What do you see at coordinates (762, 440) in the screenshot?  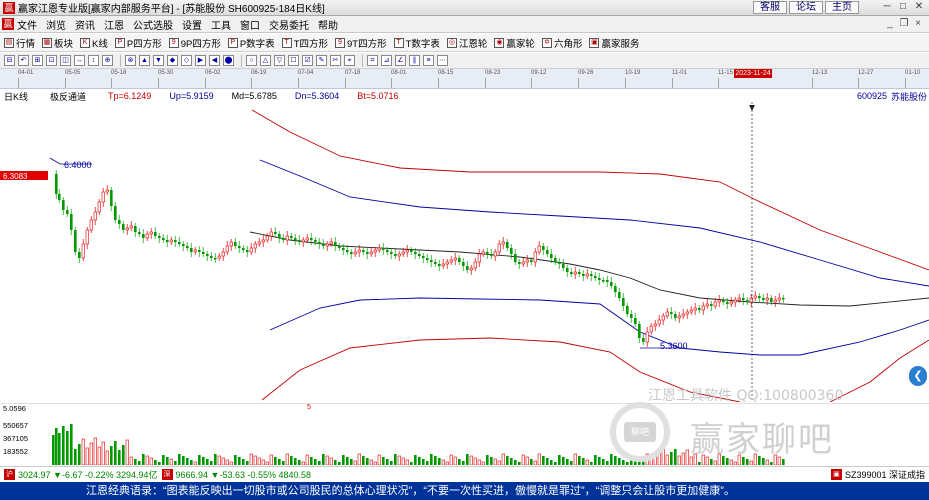 I see `watermark-brand: 赢家聊吧` at bounding box center [762, 440].